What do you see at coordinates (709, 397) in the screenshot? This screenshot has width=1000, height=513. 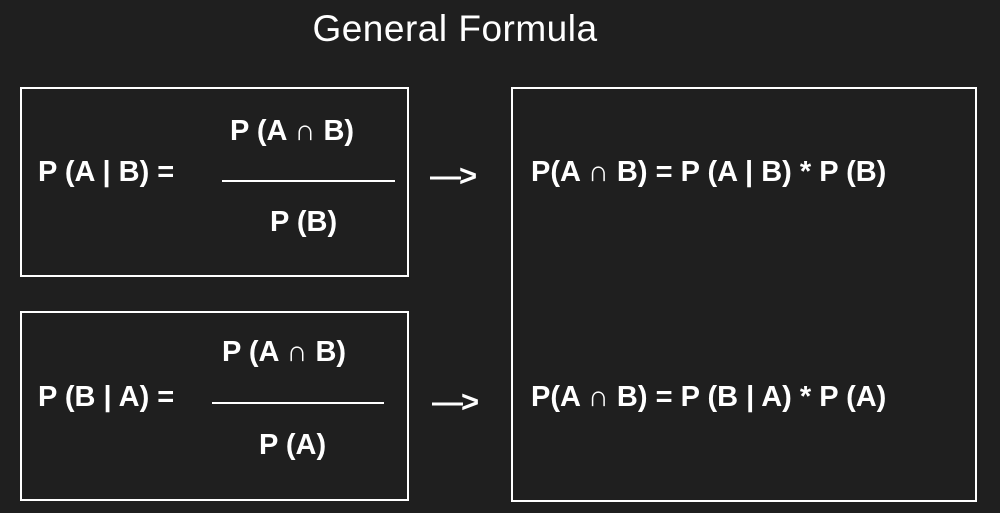 I see `multiplication-rule-b-given-a: P(A ∩ B) = P (B | A) * P (A)` at bounding box center [709, 397].